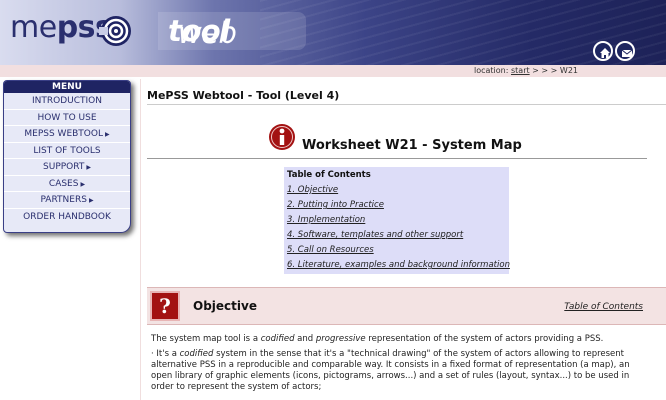 The image size is (666, 400). I want to click on logo-text-light: me, so click(33, 27).